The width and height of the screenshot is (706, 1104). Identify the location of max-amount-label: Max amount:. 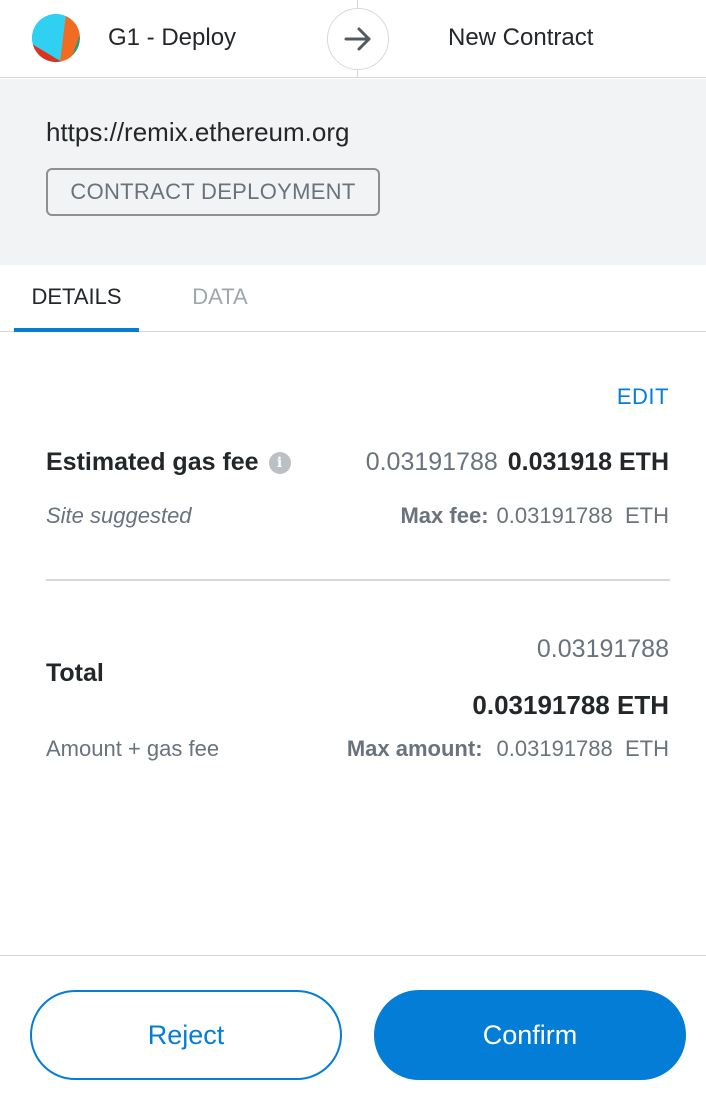
(414, 748).